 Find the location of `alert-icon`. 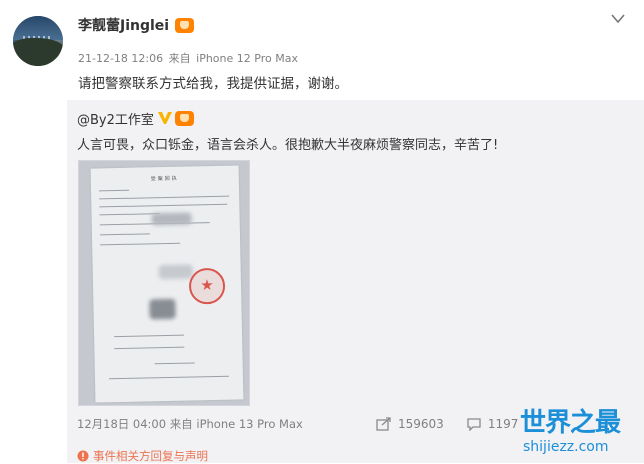

alert-icon is located at coordinates (83, 456).